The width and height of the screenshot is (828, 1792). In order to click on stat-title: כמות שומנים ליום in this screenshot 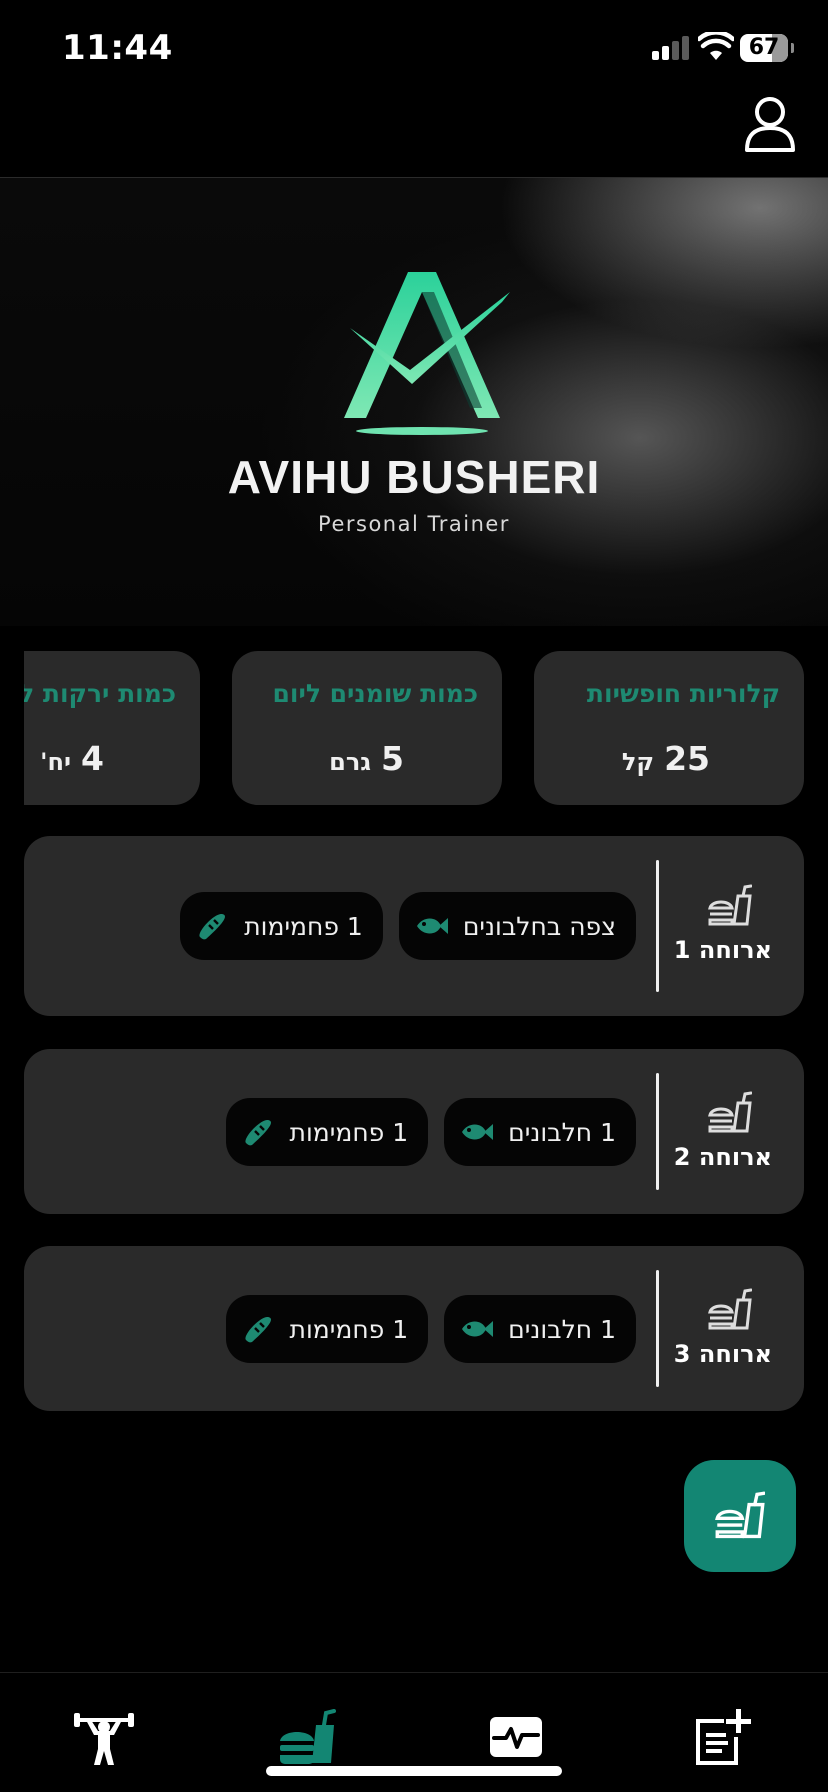, I will do `click(375, 693)`.